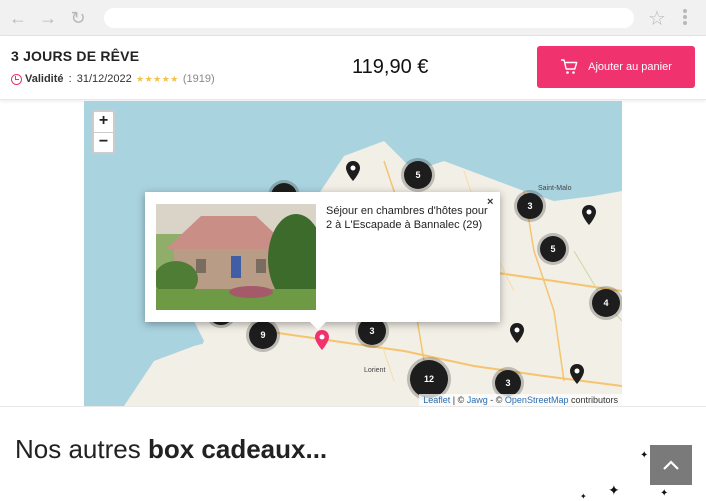 The width and height of the screenshot is (706, 501). I want to click on arrow-right-icon: →, so click(48, 18).